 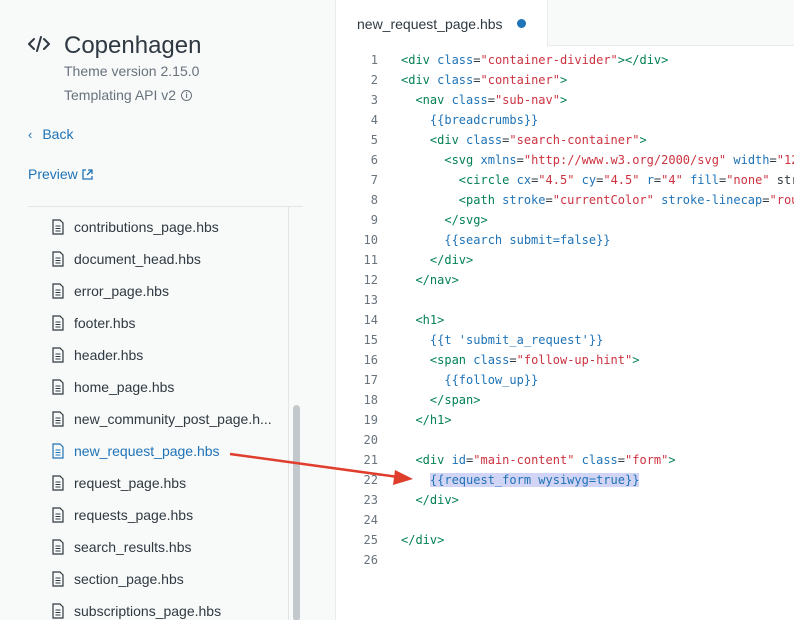 What do you see at coordinates (30, 134) in the screenshot?
I see `chevron-left-icon: ‹` at bounding box center [30, 134].